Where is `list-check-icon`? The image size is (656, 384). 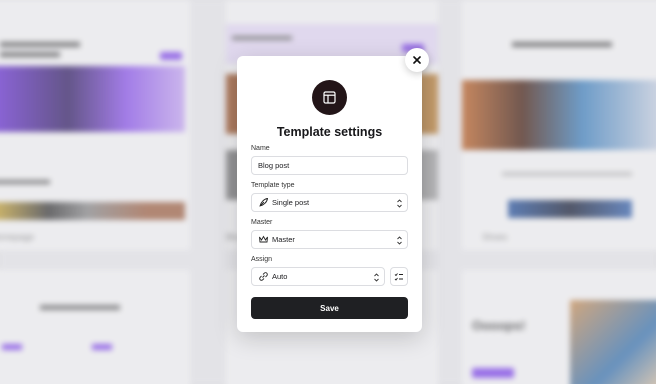 list-check-icon is located at coordinates (398, 276).